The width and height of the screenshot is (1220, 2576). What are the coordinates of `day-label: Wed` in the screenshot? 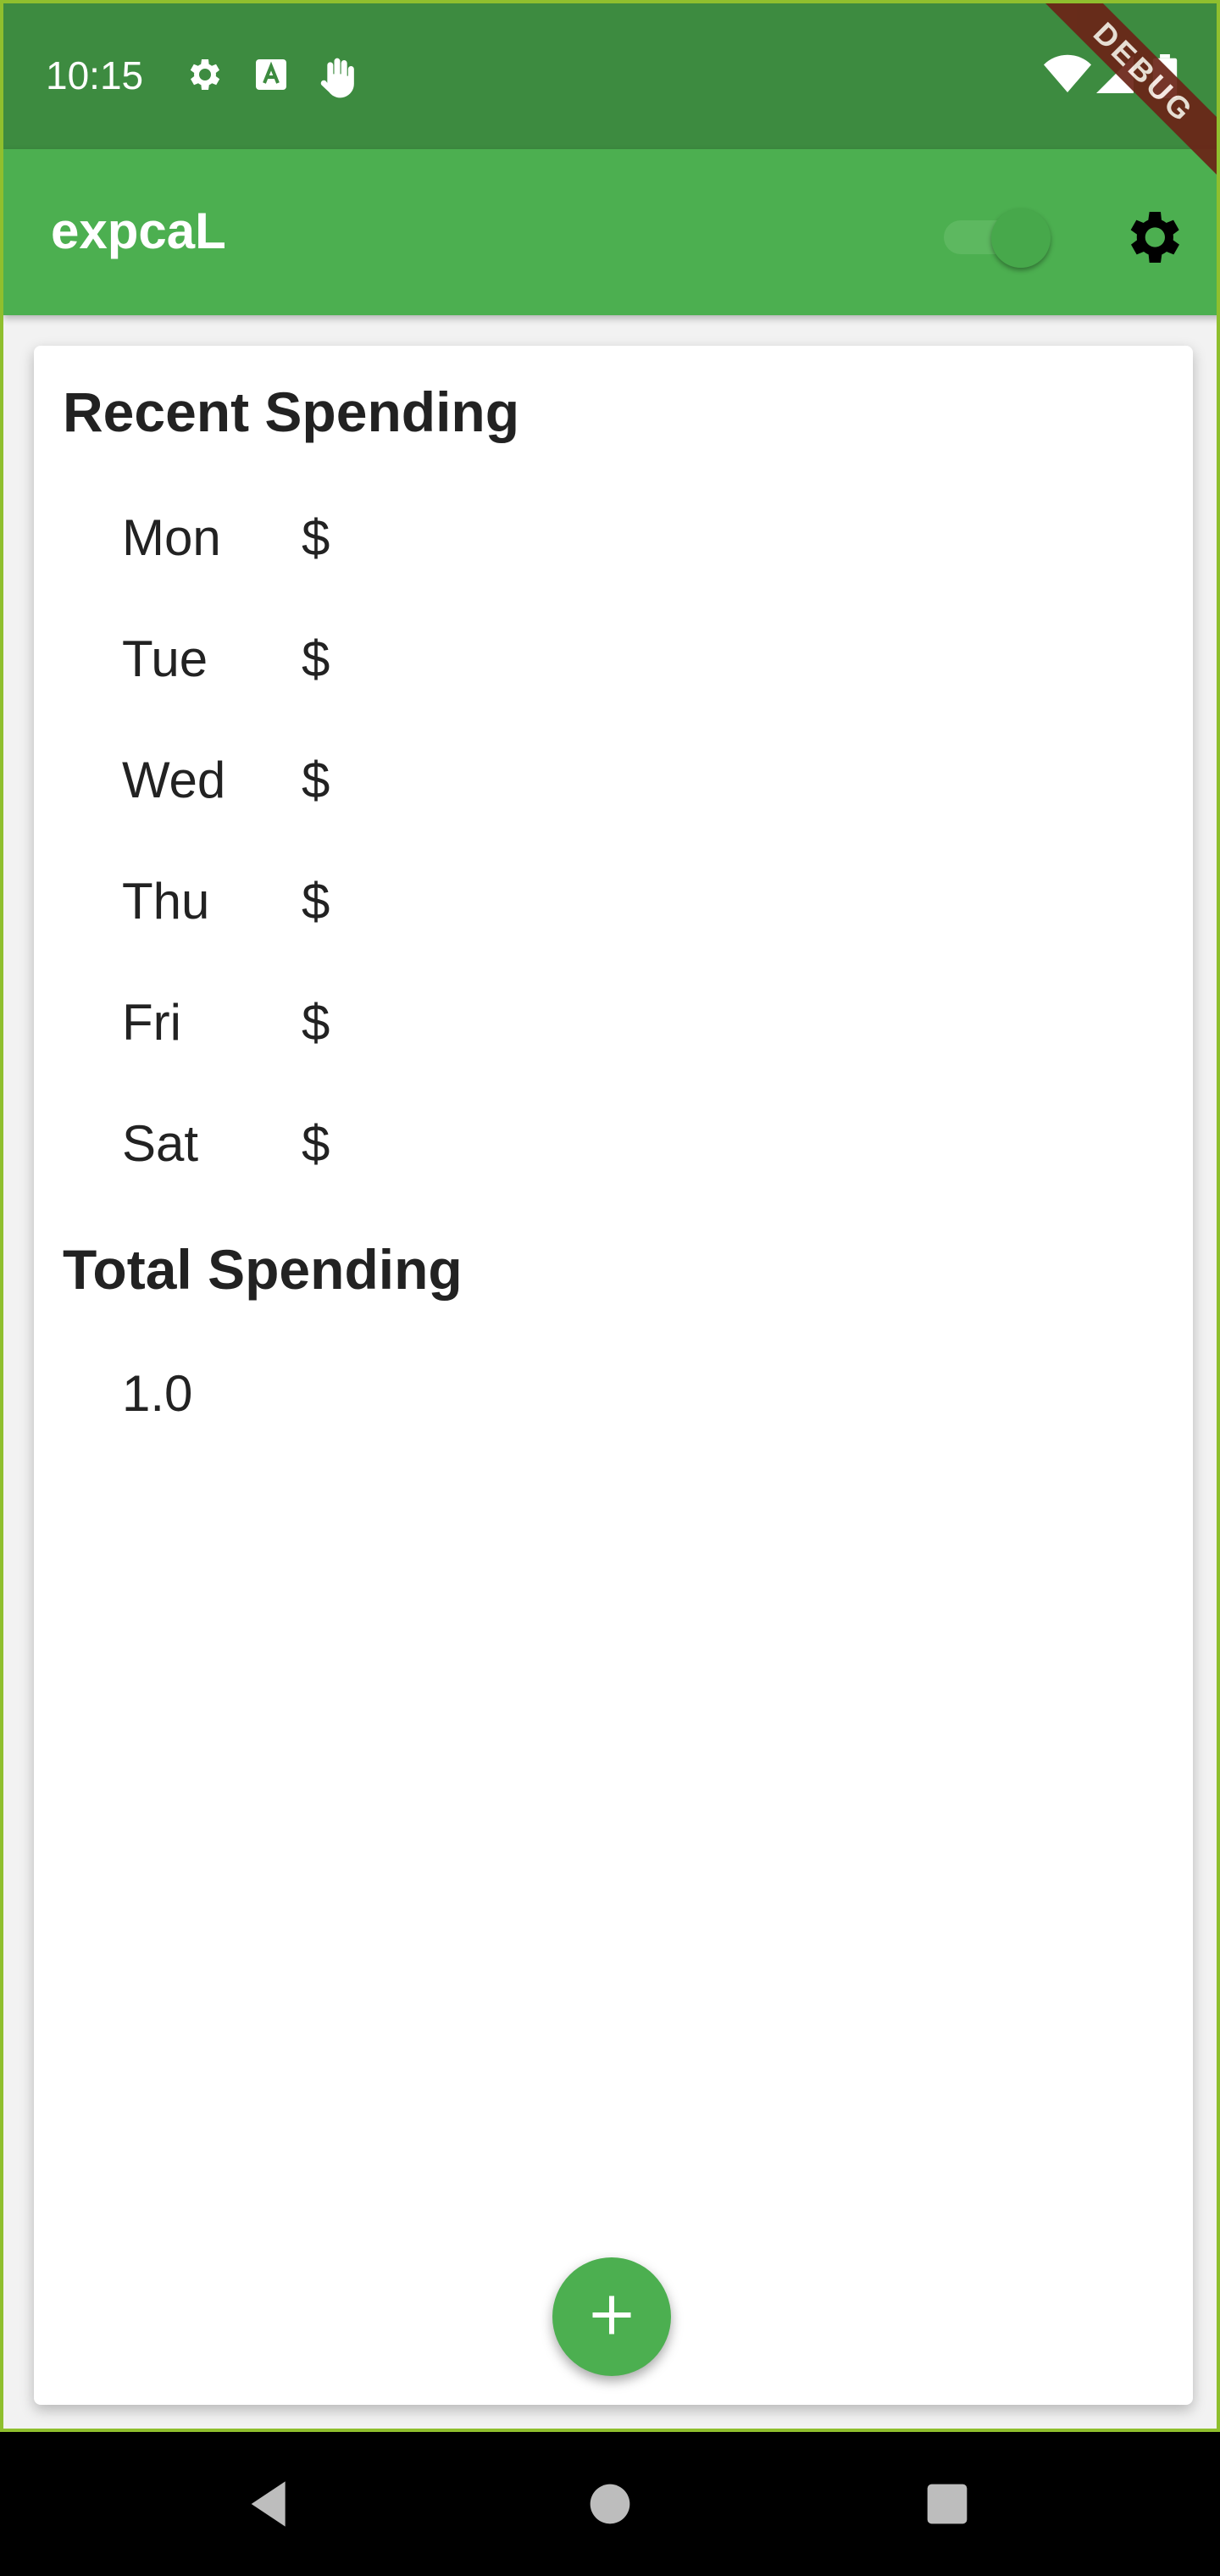 It's located at (174, 780).